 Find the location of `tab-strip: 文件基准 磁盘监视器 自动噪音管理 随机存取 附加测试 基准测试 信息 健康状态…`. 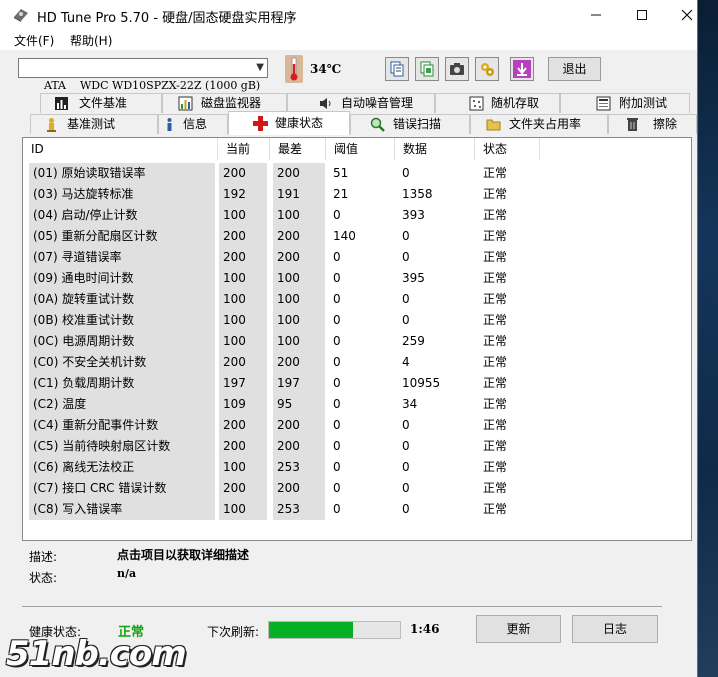

tab-strip: 文件基准 磁盘监视器 自动噪音管理 随机存取 附加测试 基准测试 信息 健康状态… is located at coordinates (363, 115).